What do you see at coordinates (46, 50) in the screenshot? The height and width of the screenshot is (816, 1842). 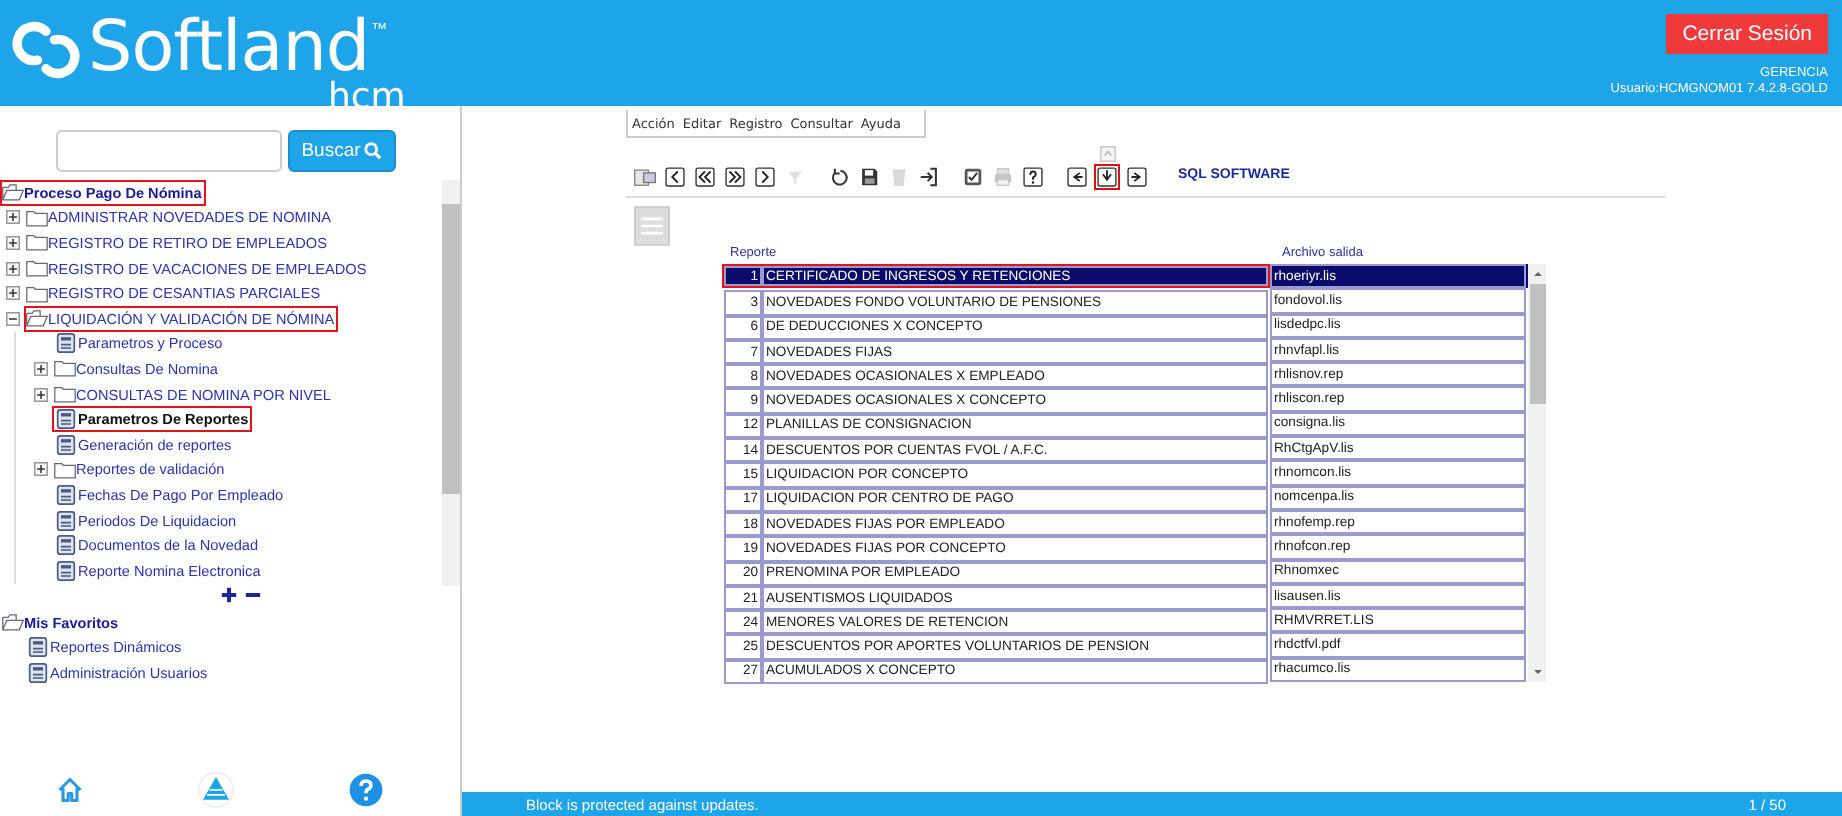 I see `logo-icon` at bounding box center [46, 50].